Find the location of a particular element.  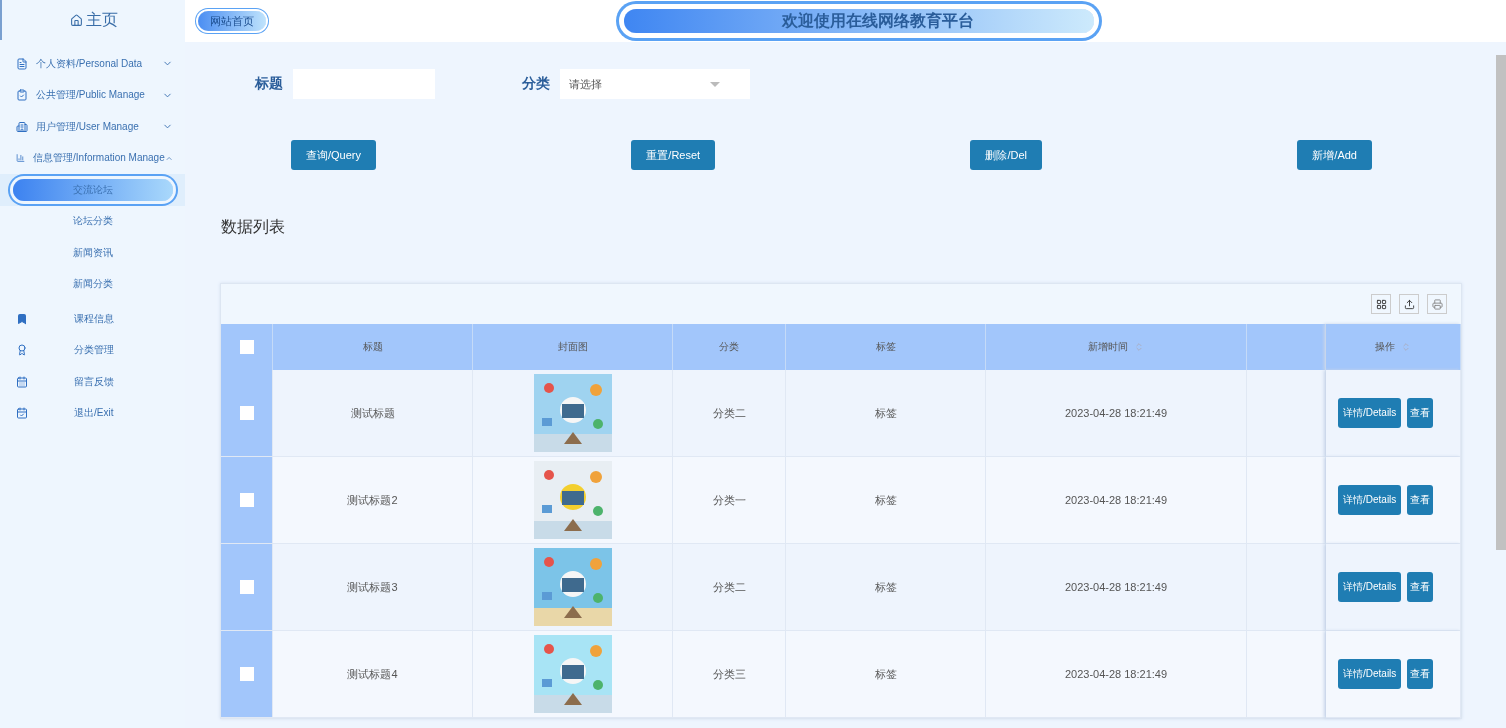

columns-icon is located at coordinates (1381, 304).